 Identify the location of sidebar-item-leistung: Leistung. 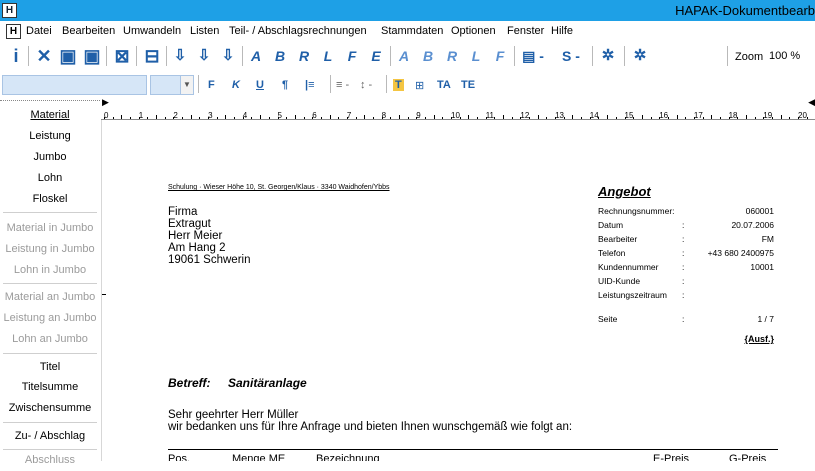
(50, 136).